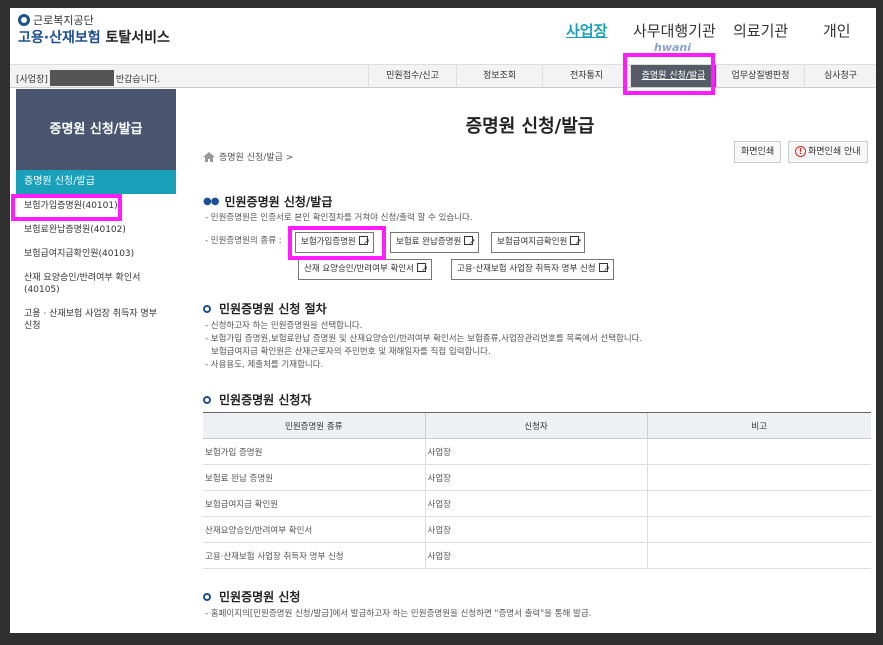  Describe the element at coordinates (284, 326) in the screenshot. I see `procedure-line: - 신청하고자 하는 민원증명원을 선택합니다.` at that location.